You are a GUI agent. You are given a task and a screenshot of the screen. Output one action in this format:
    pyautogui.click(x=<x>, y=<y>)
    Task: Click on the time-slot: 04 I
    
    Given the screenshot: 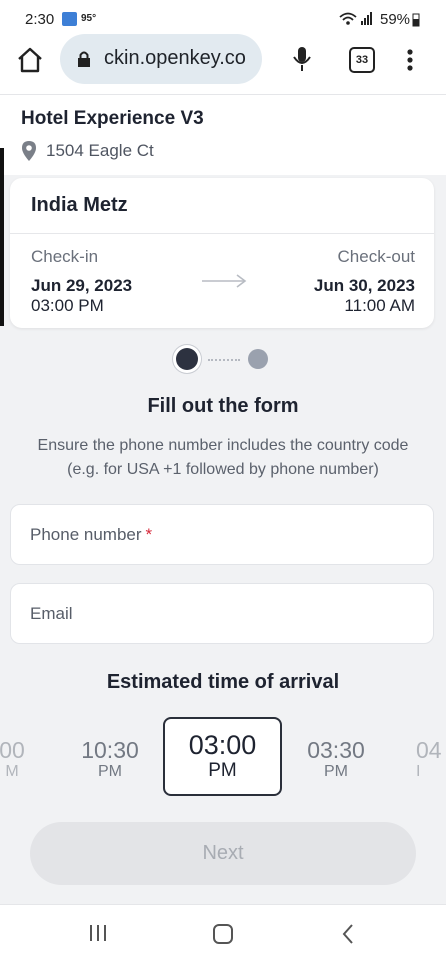 What is the action you would take?
    pyautogui.click(x=431, y=759)
    